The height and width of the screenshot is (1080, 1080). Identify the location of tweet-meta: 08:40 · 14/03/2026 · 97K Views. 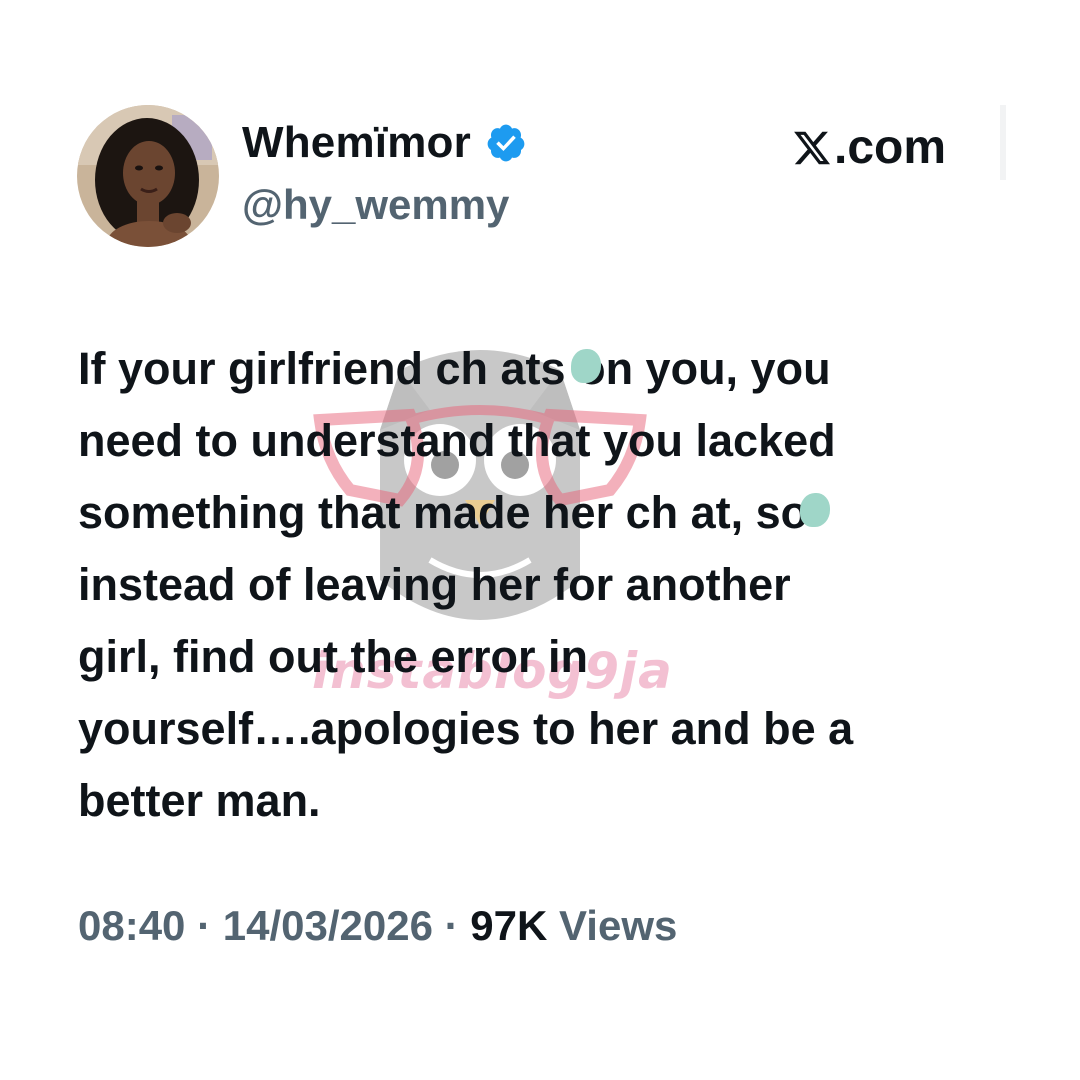
(377, 926).